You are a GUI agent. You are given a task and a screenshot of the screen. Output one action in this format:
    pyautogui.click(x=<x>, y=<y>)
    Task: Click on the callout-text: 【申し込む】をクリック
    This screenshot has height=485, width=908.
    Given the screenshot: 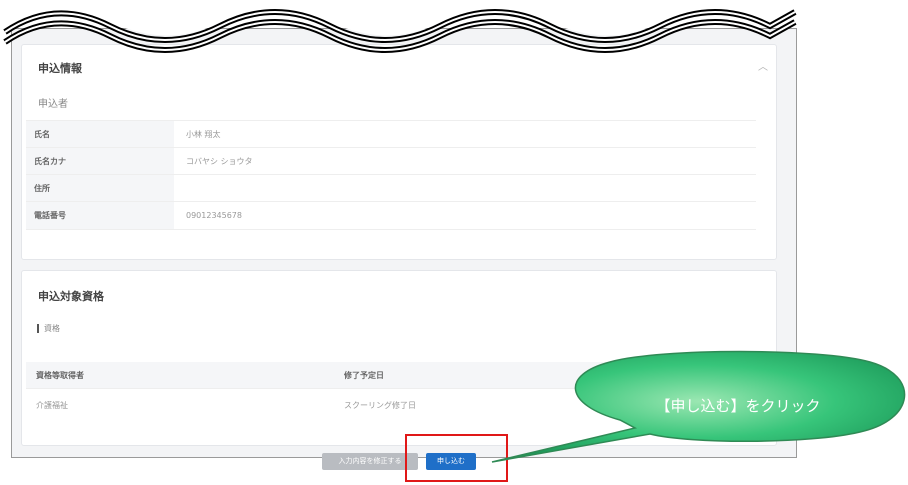 What is the action you would take?
    pyautogui.click(x=738, y=406)
    